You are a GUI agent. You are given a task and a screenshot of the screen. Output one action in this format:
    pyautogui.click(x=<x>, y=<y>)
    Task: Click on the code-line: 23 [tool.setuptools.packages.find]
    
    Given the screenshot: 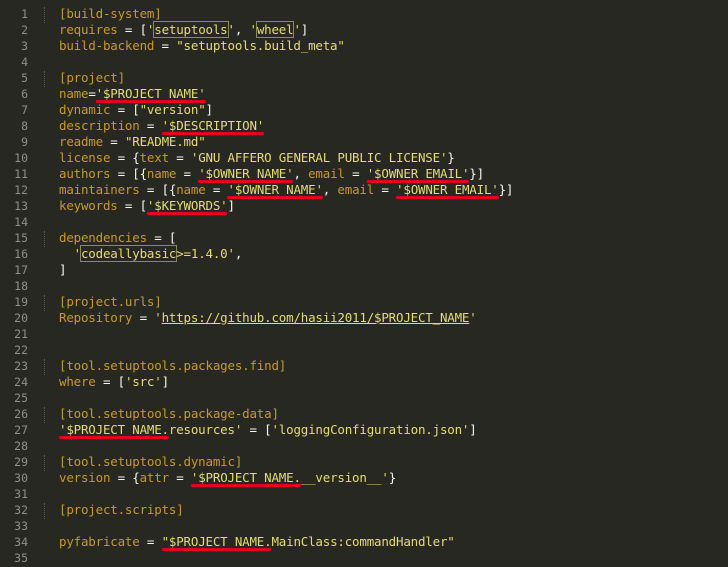 What is the action you would take?
    pyautogui.click(x=364, y=366)
    